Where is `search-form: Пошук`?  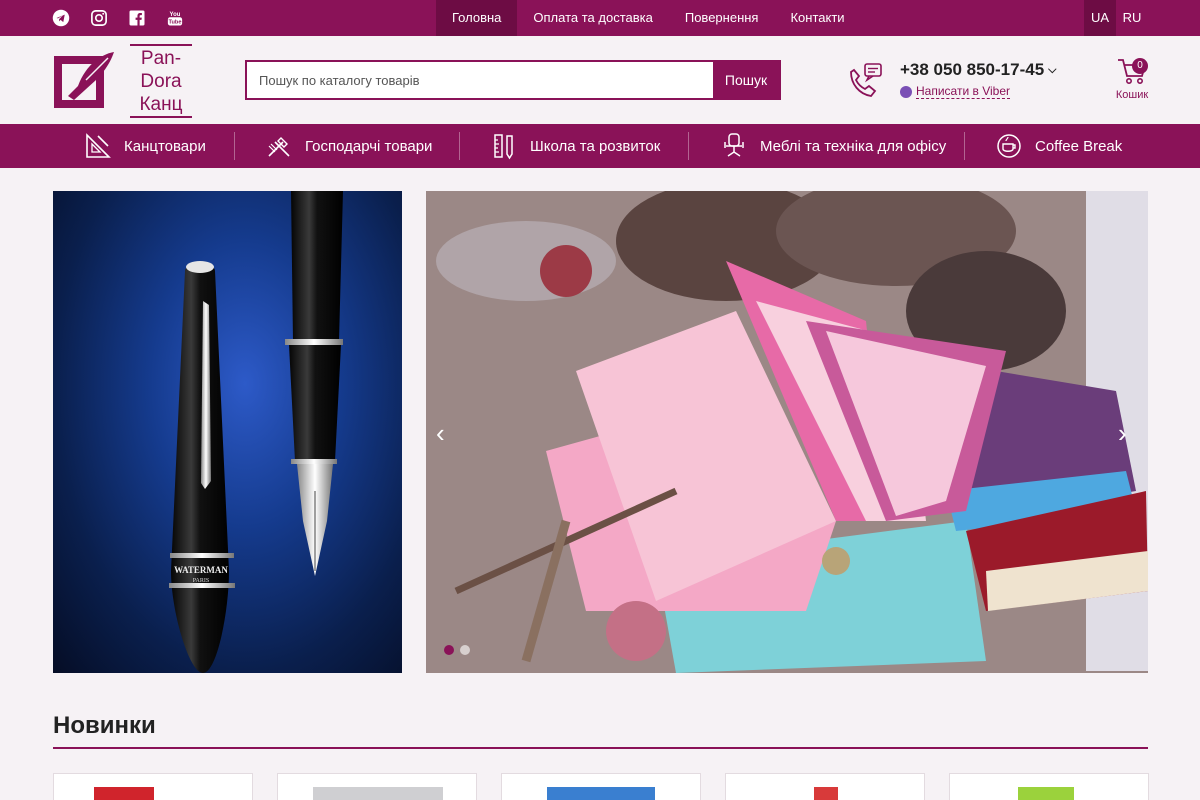
search-form: Пошук is located at coordinates (513, 80).